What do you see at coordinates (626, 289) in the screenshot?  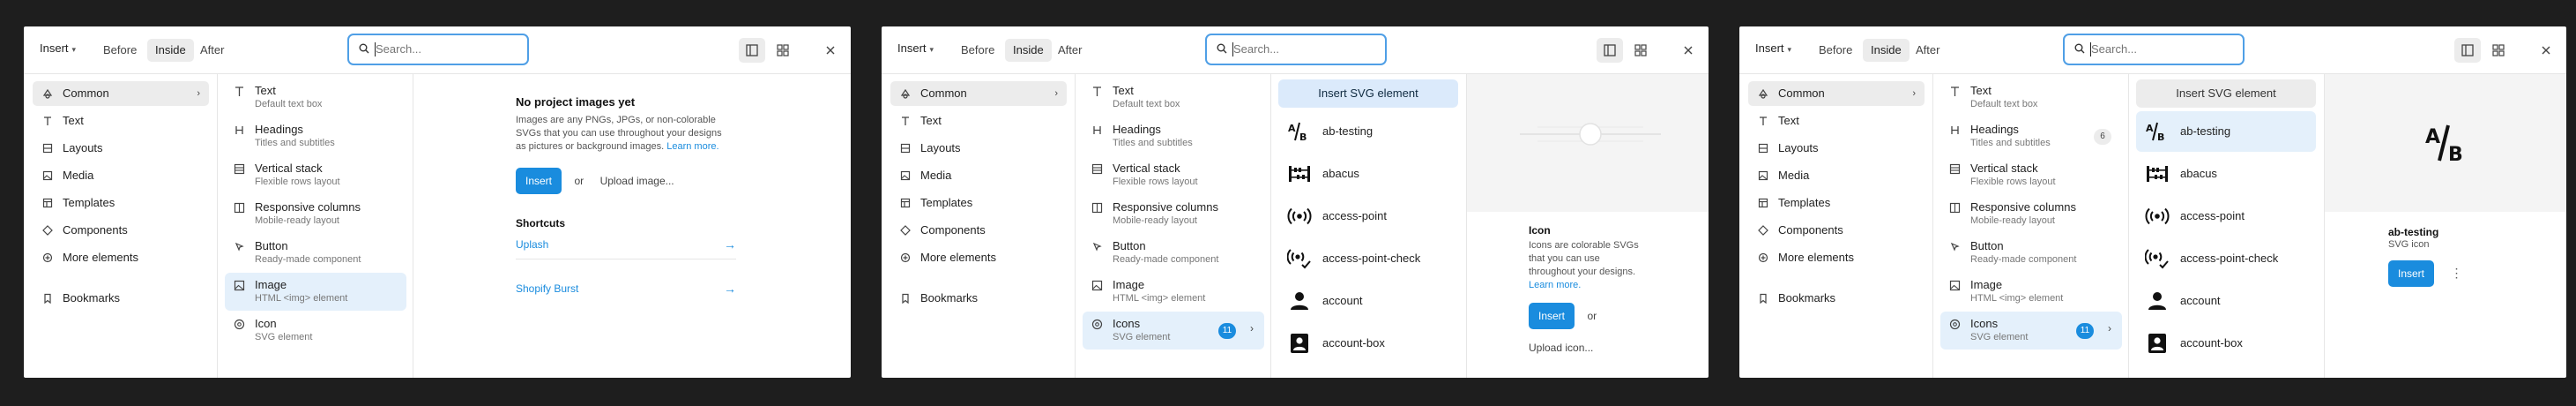 I see `shortcut-shopify-burst: Shopify Burst →` at bounding box center [626, 289].